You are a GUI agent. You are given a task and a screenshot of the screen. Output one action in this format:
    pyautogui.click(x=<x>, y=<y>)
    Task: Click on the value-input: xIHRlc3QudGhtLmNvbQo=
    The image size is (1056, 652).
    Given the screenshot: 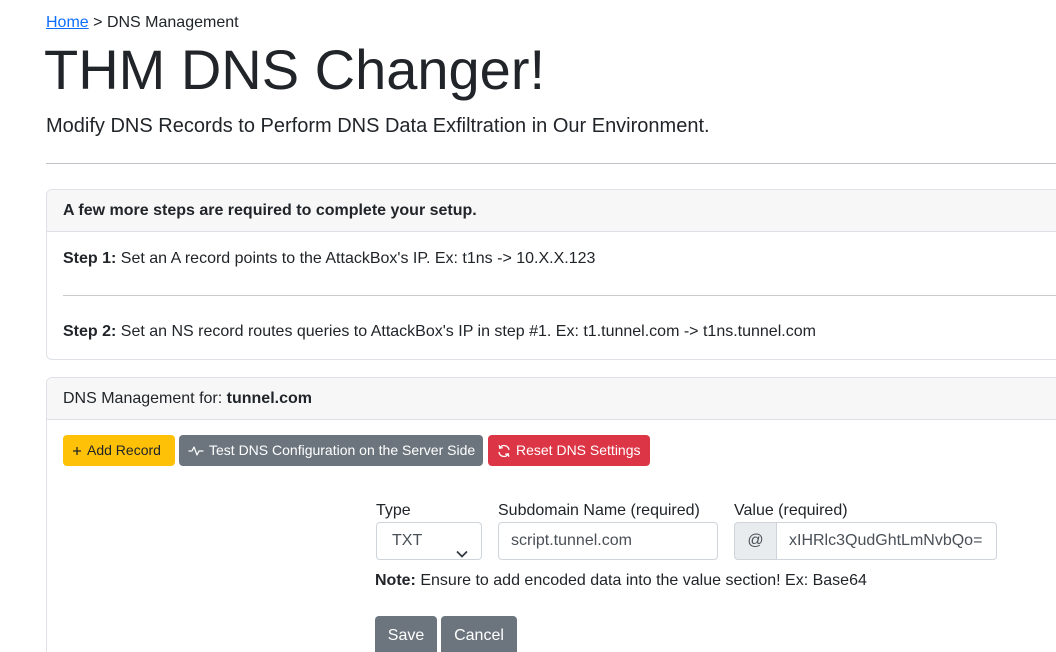 What is the action you would take?
    pyautogui.click(x=886, y=541)
    